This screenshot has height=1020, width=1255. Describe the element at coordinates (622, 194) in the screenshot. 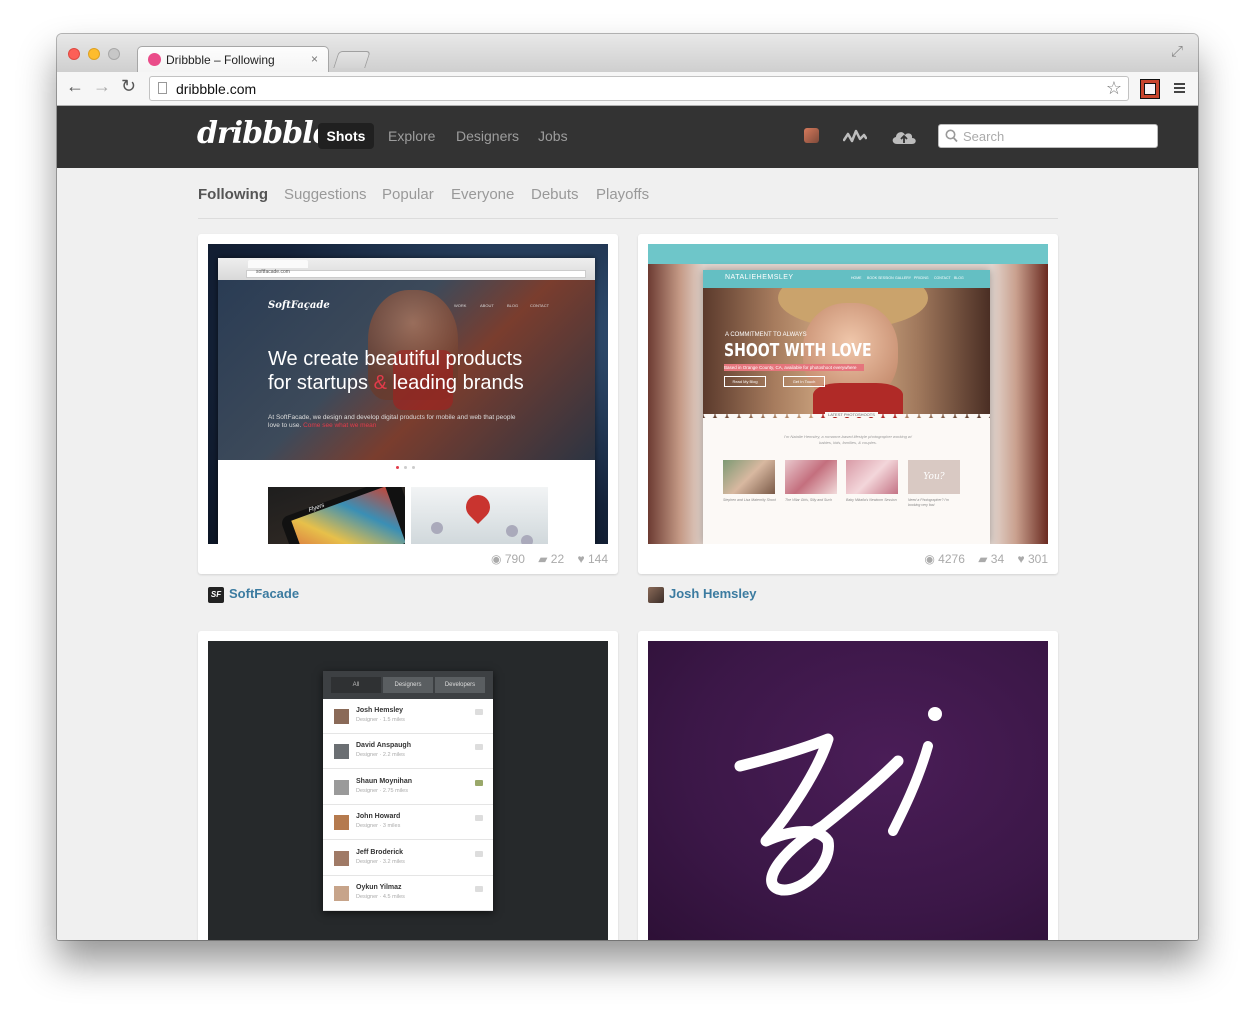

I see `tab-playoffs: Playoffs` at that location.